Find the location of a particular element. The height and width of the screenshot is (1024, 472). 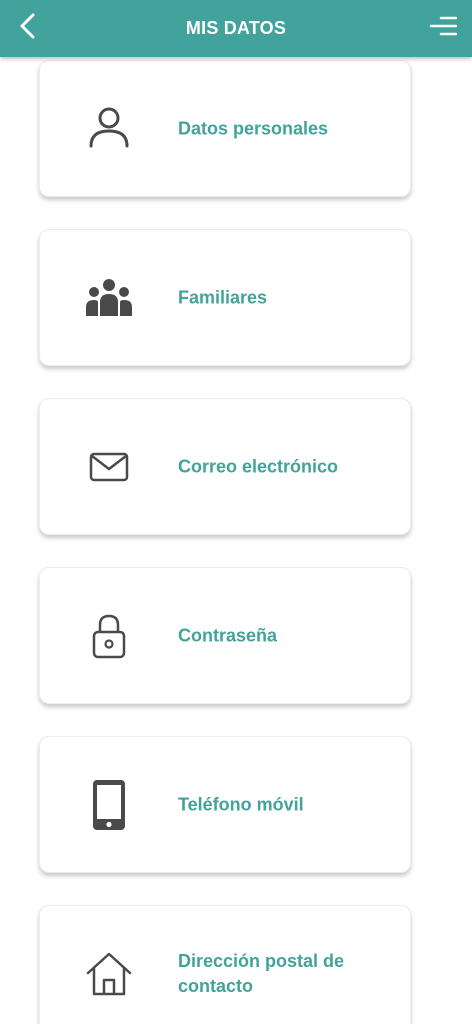

menu-card-familiares: Familiares is located at coordinates (225, 297).